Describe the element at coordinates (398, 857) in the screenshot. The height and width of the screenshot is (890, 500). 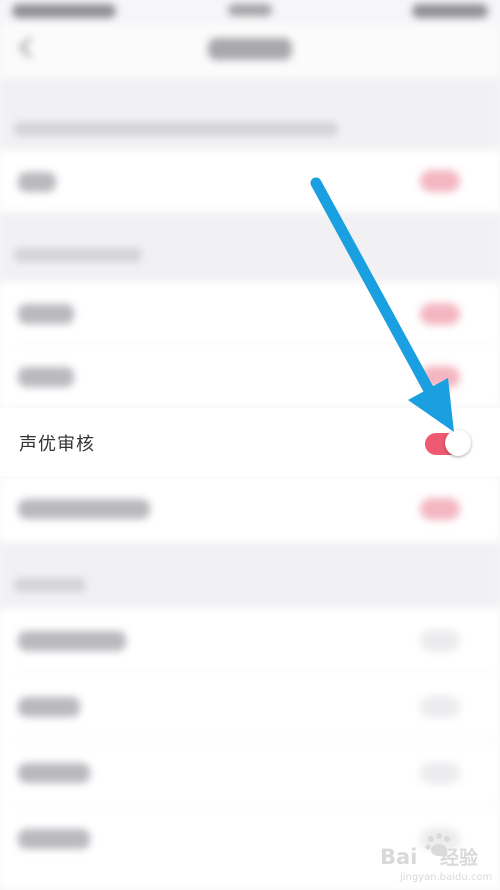
I see `svg-text: Bai` at that location.